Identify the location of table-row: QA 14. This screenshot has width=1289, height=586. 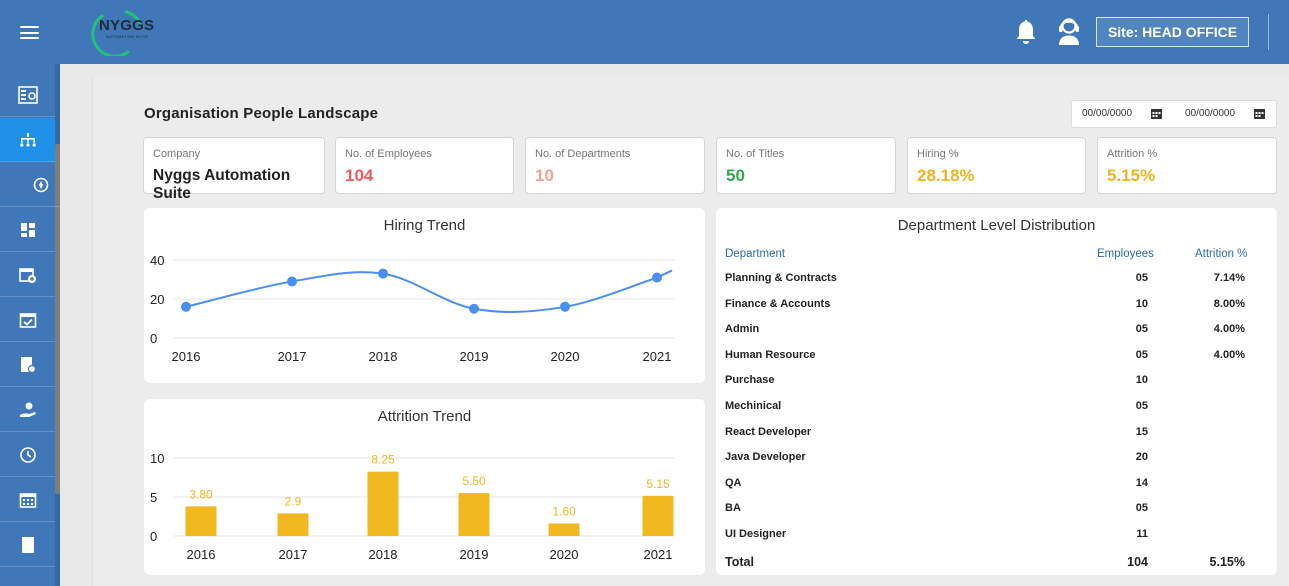
(990, 487).